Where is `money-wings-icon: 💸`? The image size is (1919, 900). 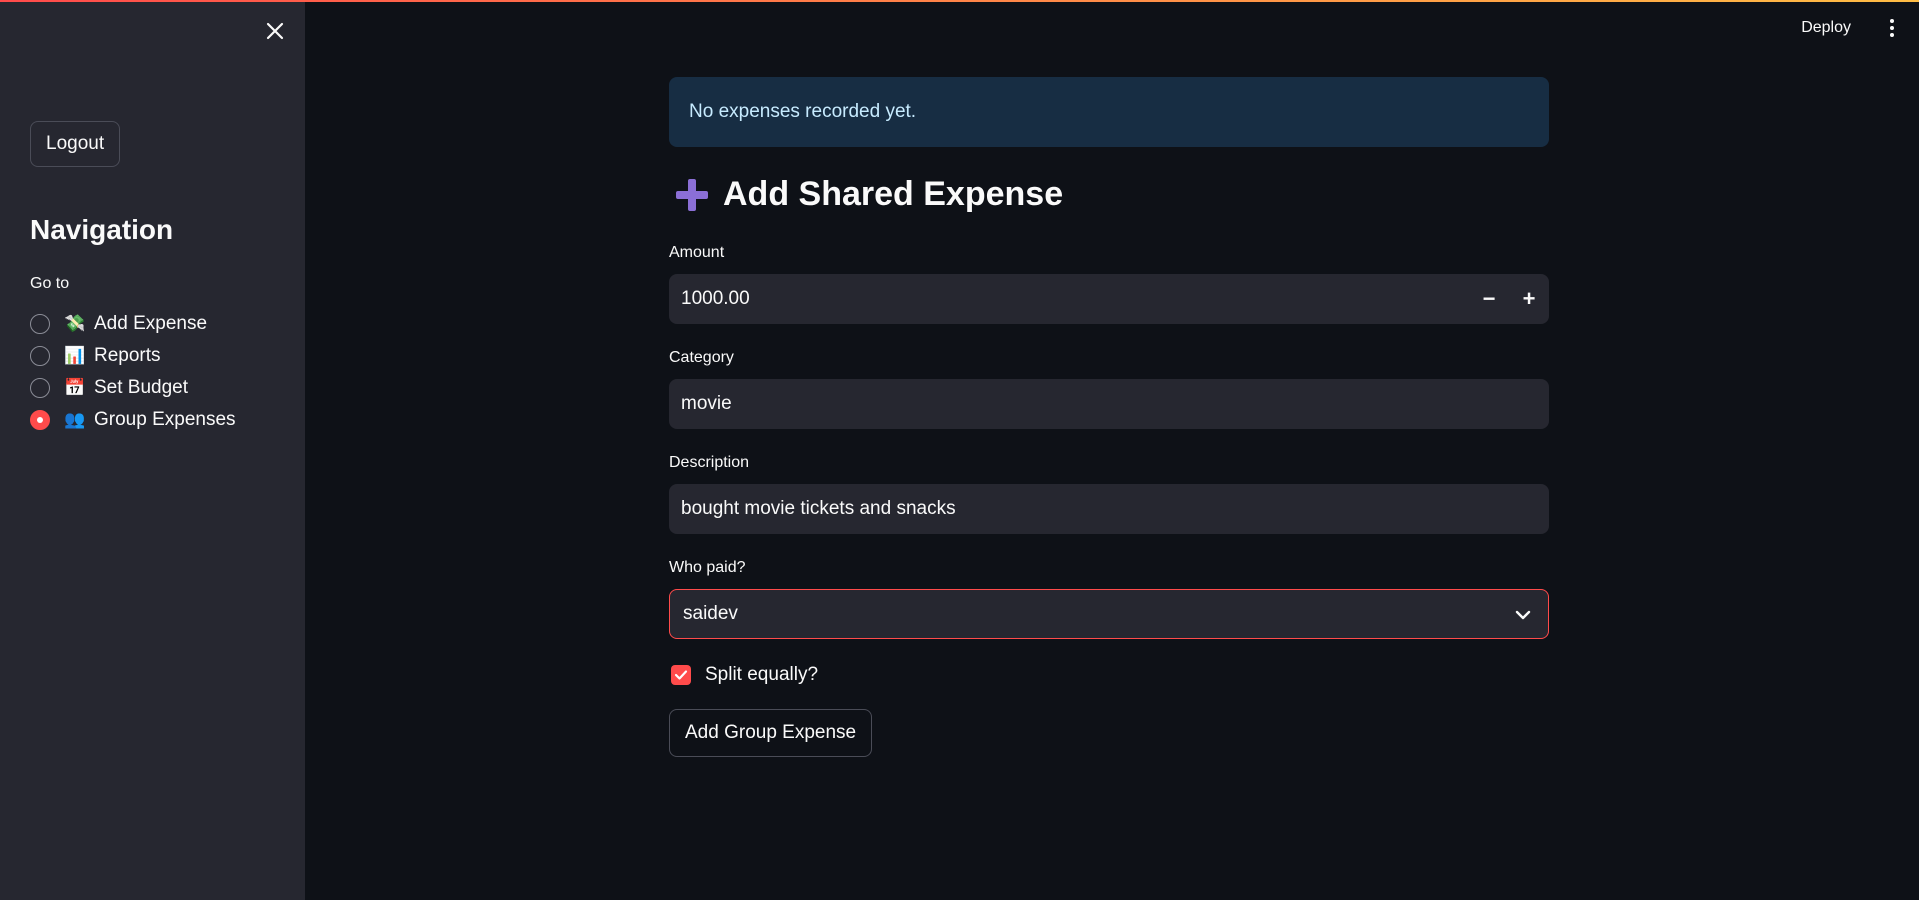 money-wings-icon: 💸 is located at coordinates (75, 323).